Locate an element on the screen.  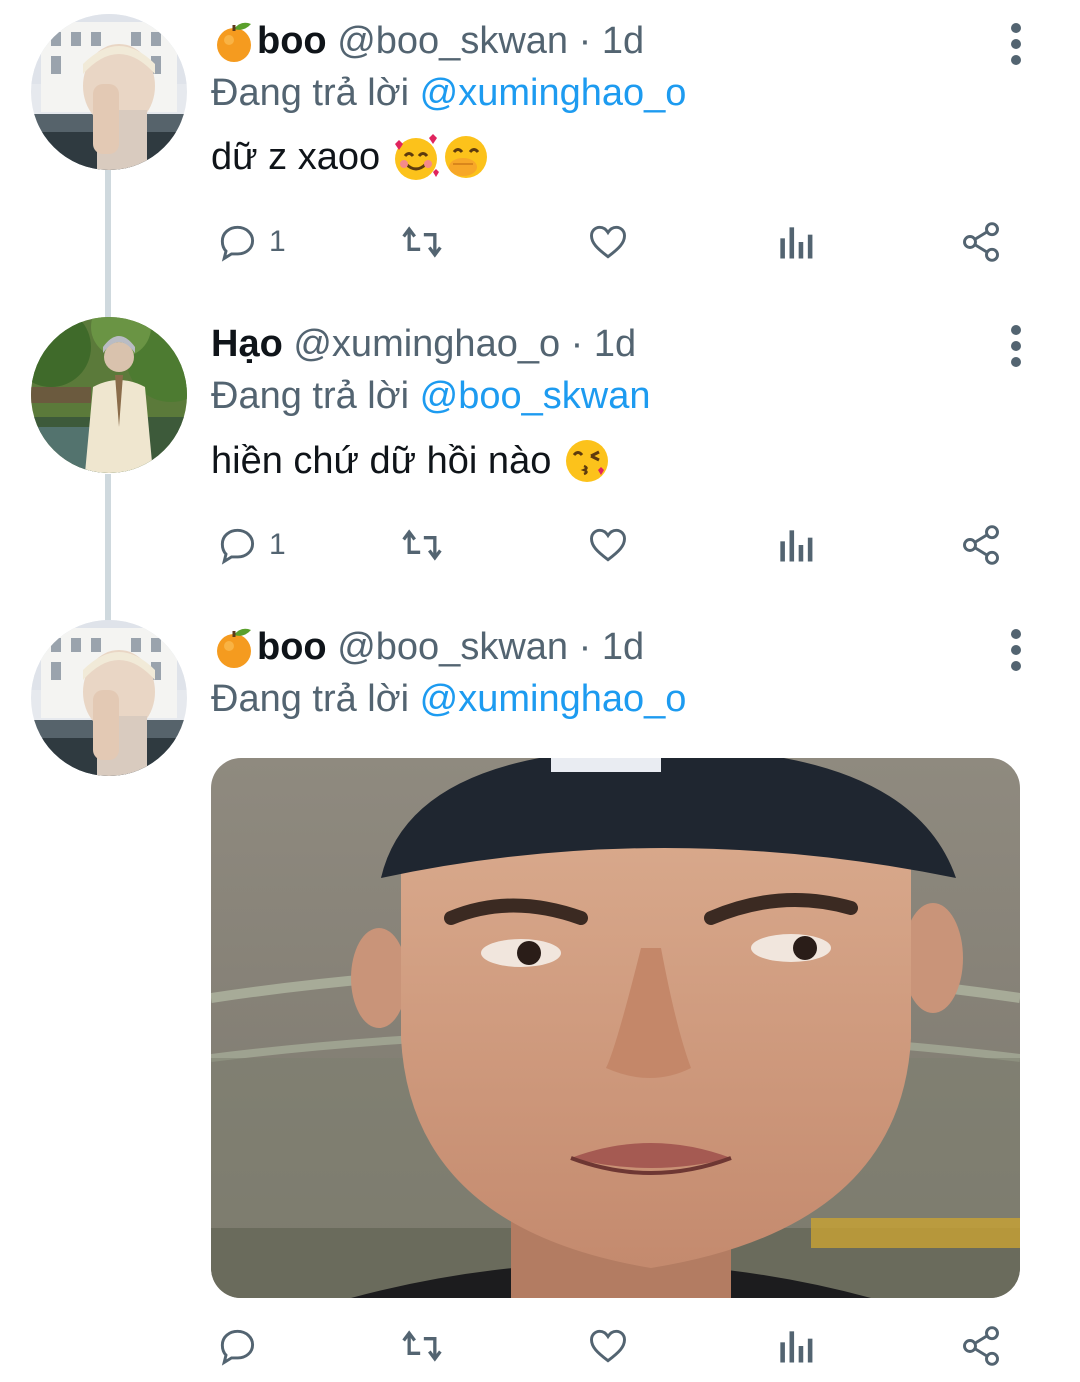
replying-to: Đang trả lời @boo_skwan is located at coordinates (431, 396).